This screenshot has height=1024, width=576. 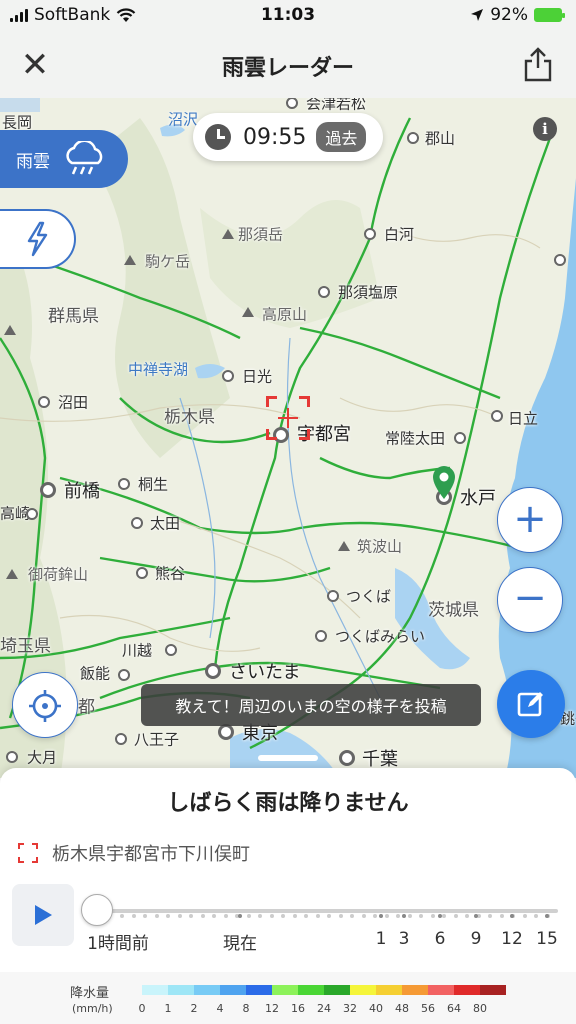 I want to click on nav-bar: ✕ 雨雲レーダー, so click(x=288, y=66).